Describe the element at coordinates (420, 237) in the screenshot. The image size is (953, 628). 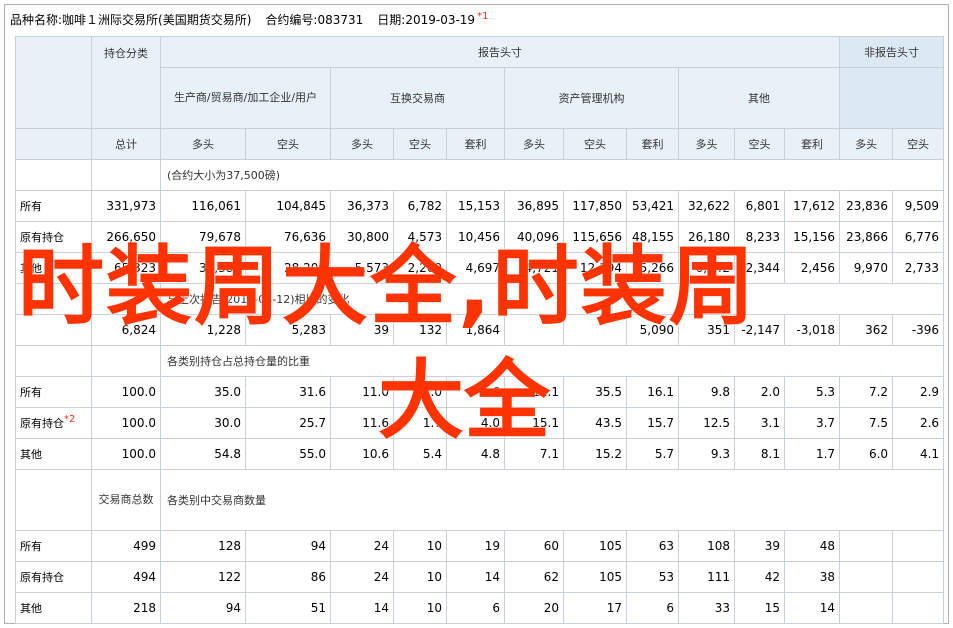
I see `table-cell: 4,573` at that location.